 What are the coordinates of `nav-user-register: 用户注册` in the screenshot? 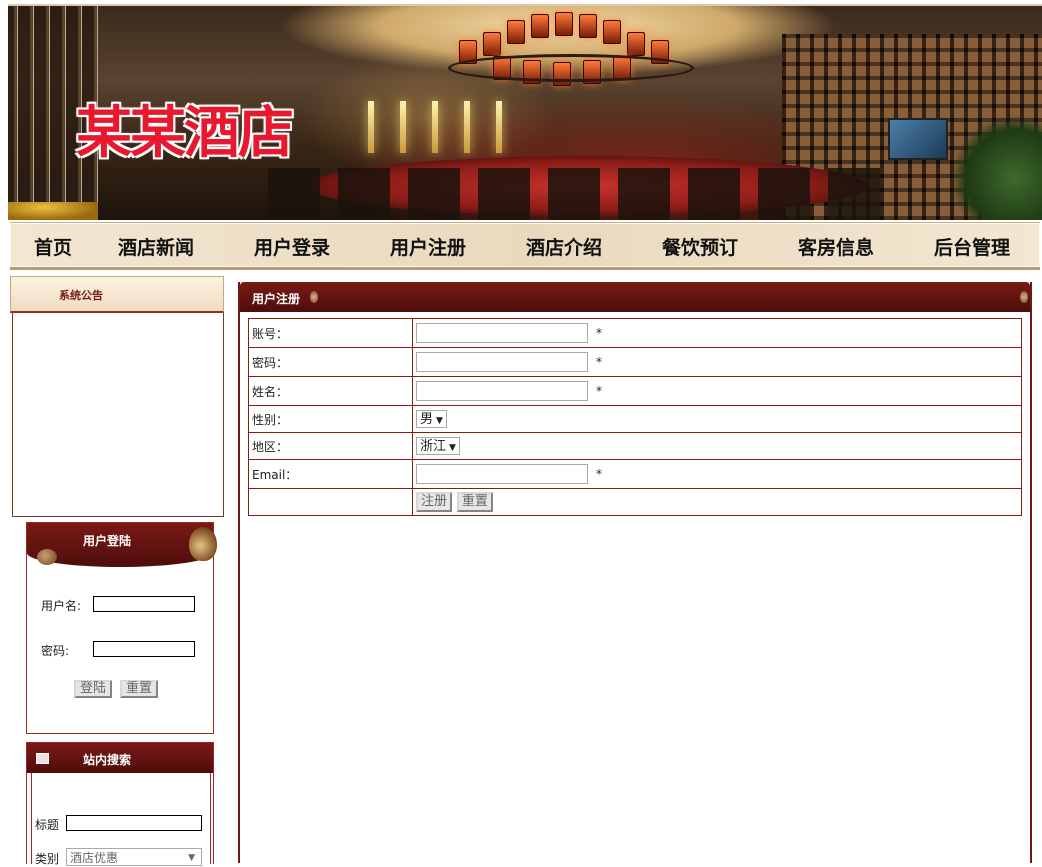 It's located at (428, 246).